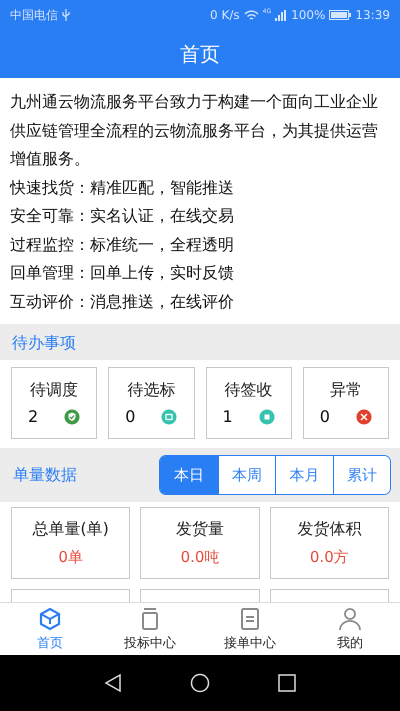 The width and height of the screenshot is (400, 711). What do you see at coordinates (248, 390) in the screenshot?
I see `card-label: 待签收` at bounding box center [248, 390].